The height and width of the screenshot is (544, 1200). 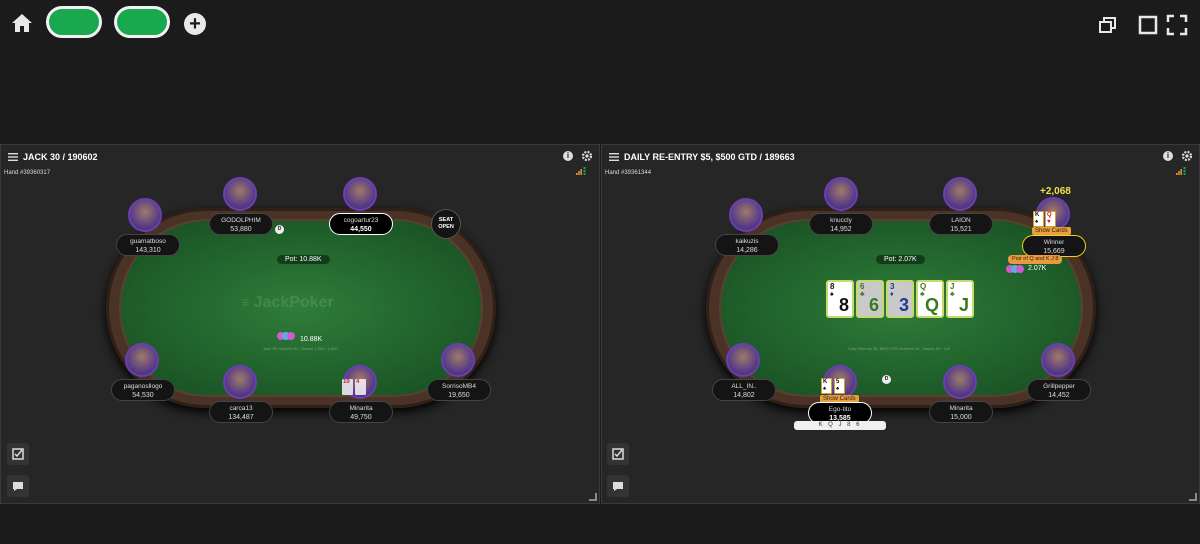 What do you see at coordinates (952, 286) in the screenshot?
I see `card-rank: J` at bounding box center [952, 286].